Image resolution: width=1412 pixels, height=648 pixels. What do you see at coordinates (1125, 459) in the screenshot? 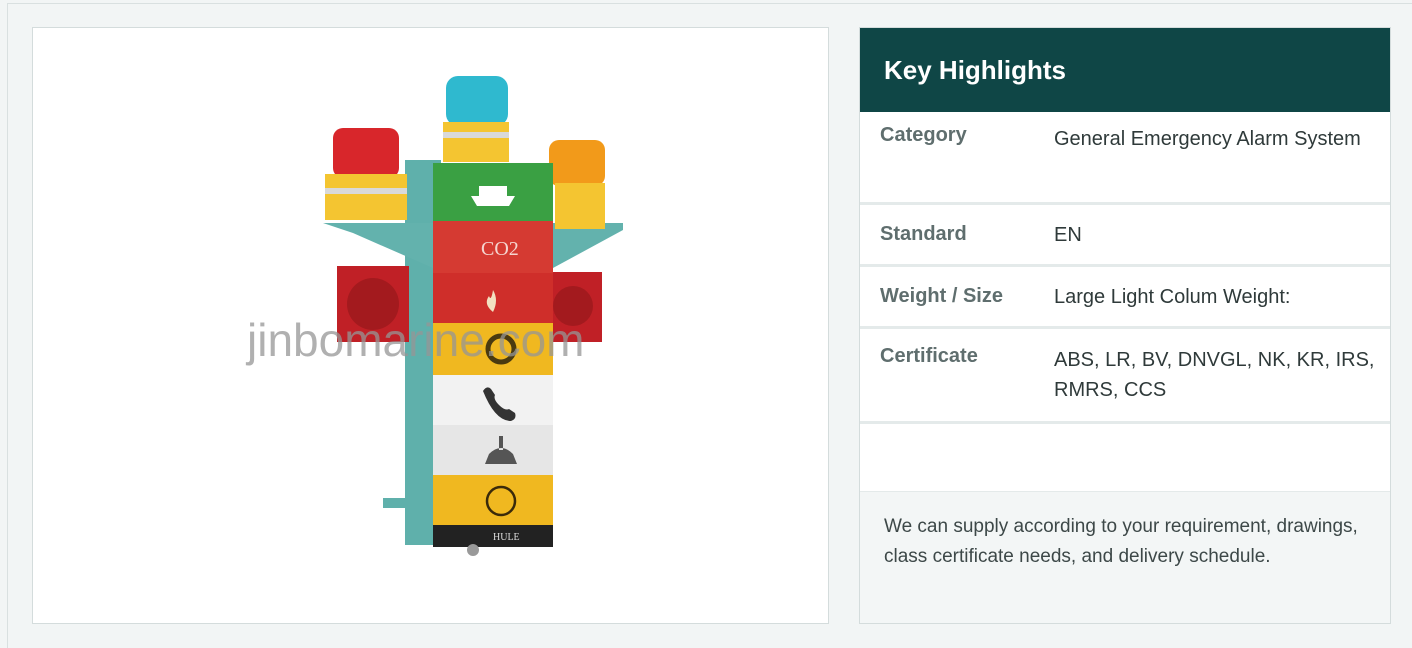
I see `highlight-row-empty` at bounding box center [1125, 459].